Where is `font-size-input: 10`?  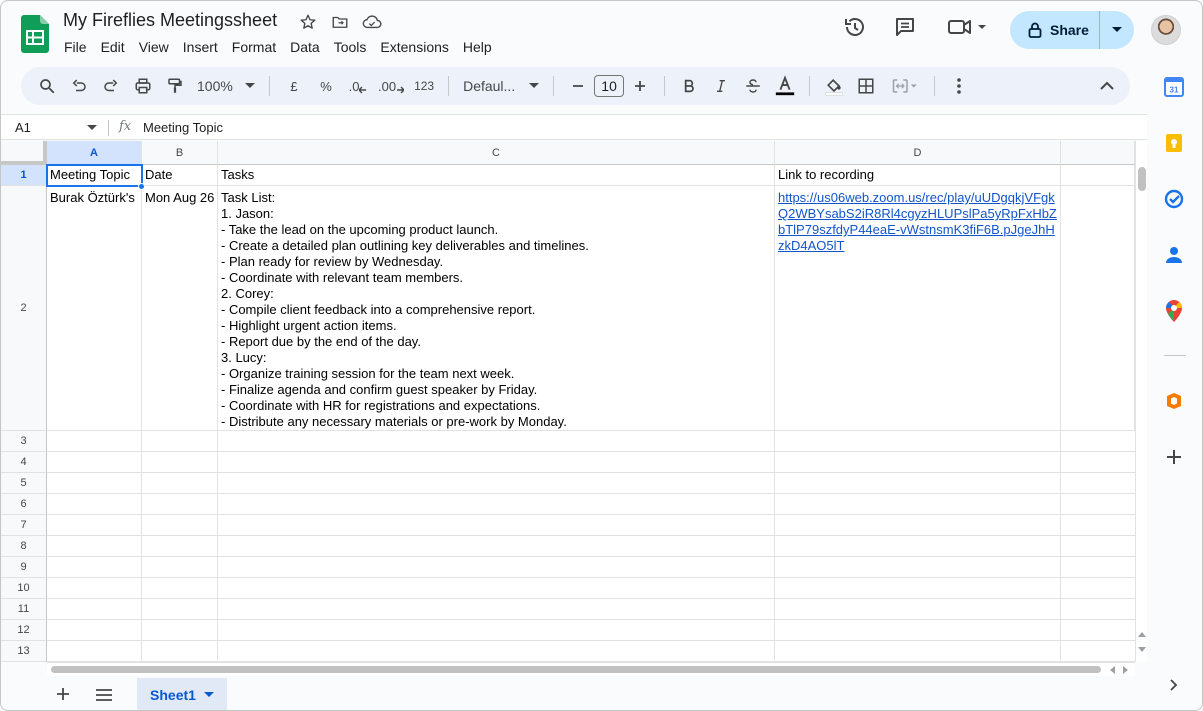 font-size-input: 10 is located at coordinates (609, 86).